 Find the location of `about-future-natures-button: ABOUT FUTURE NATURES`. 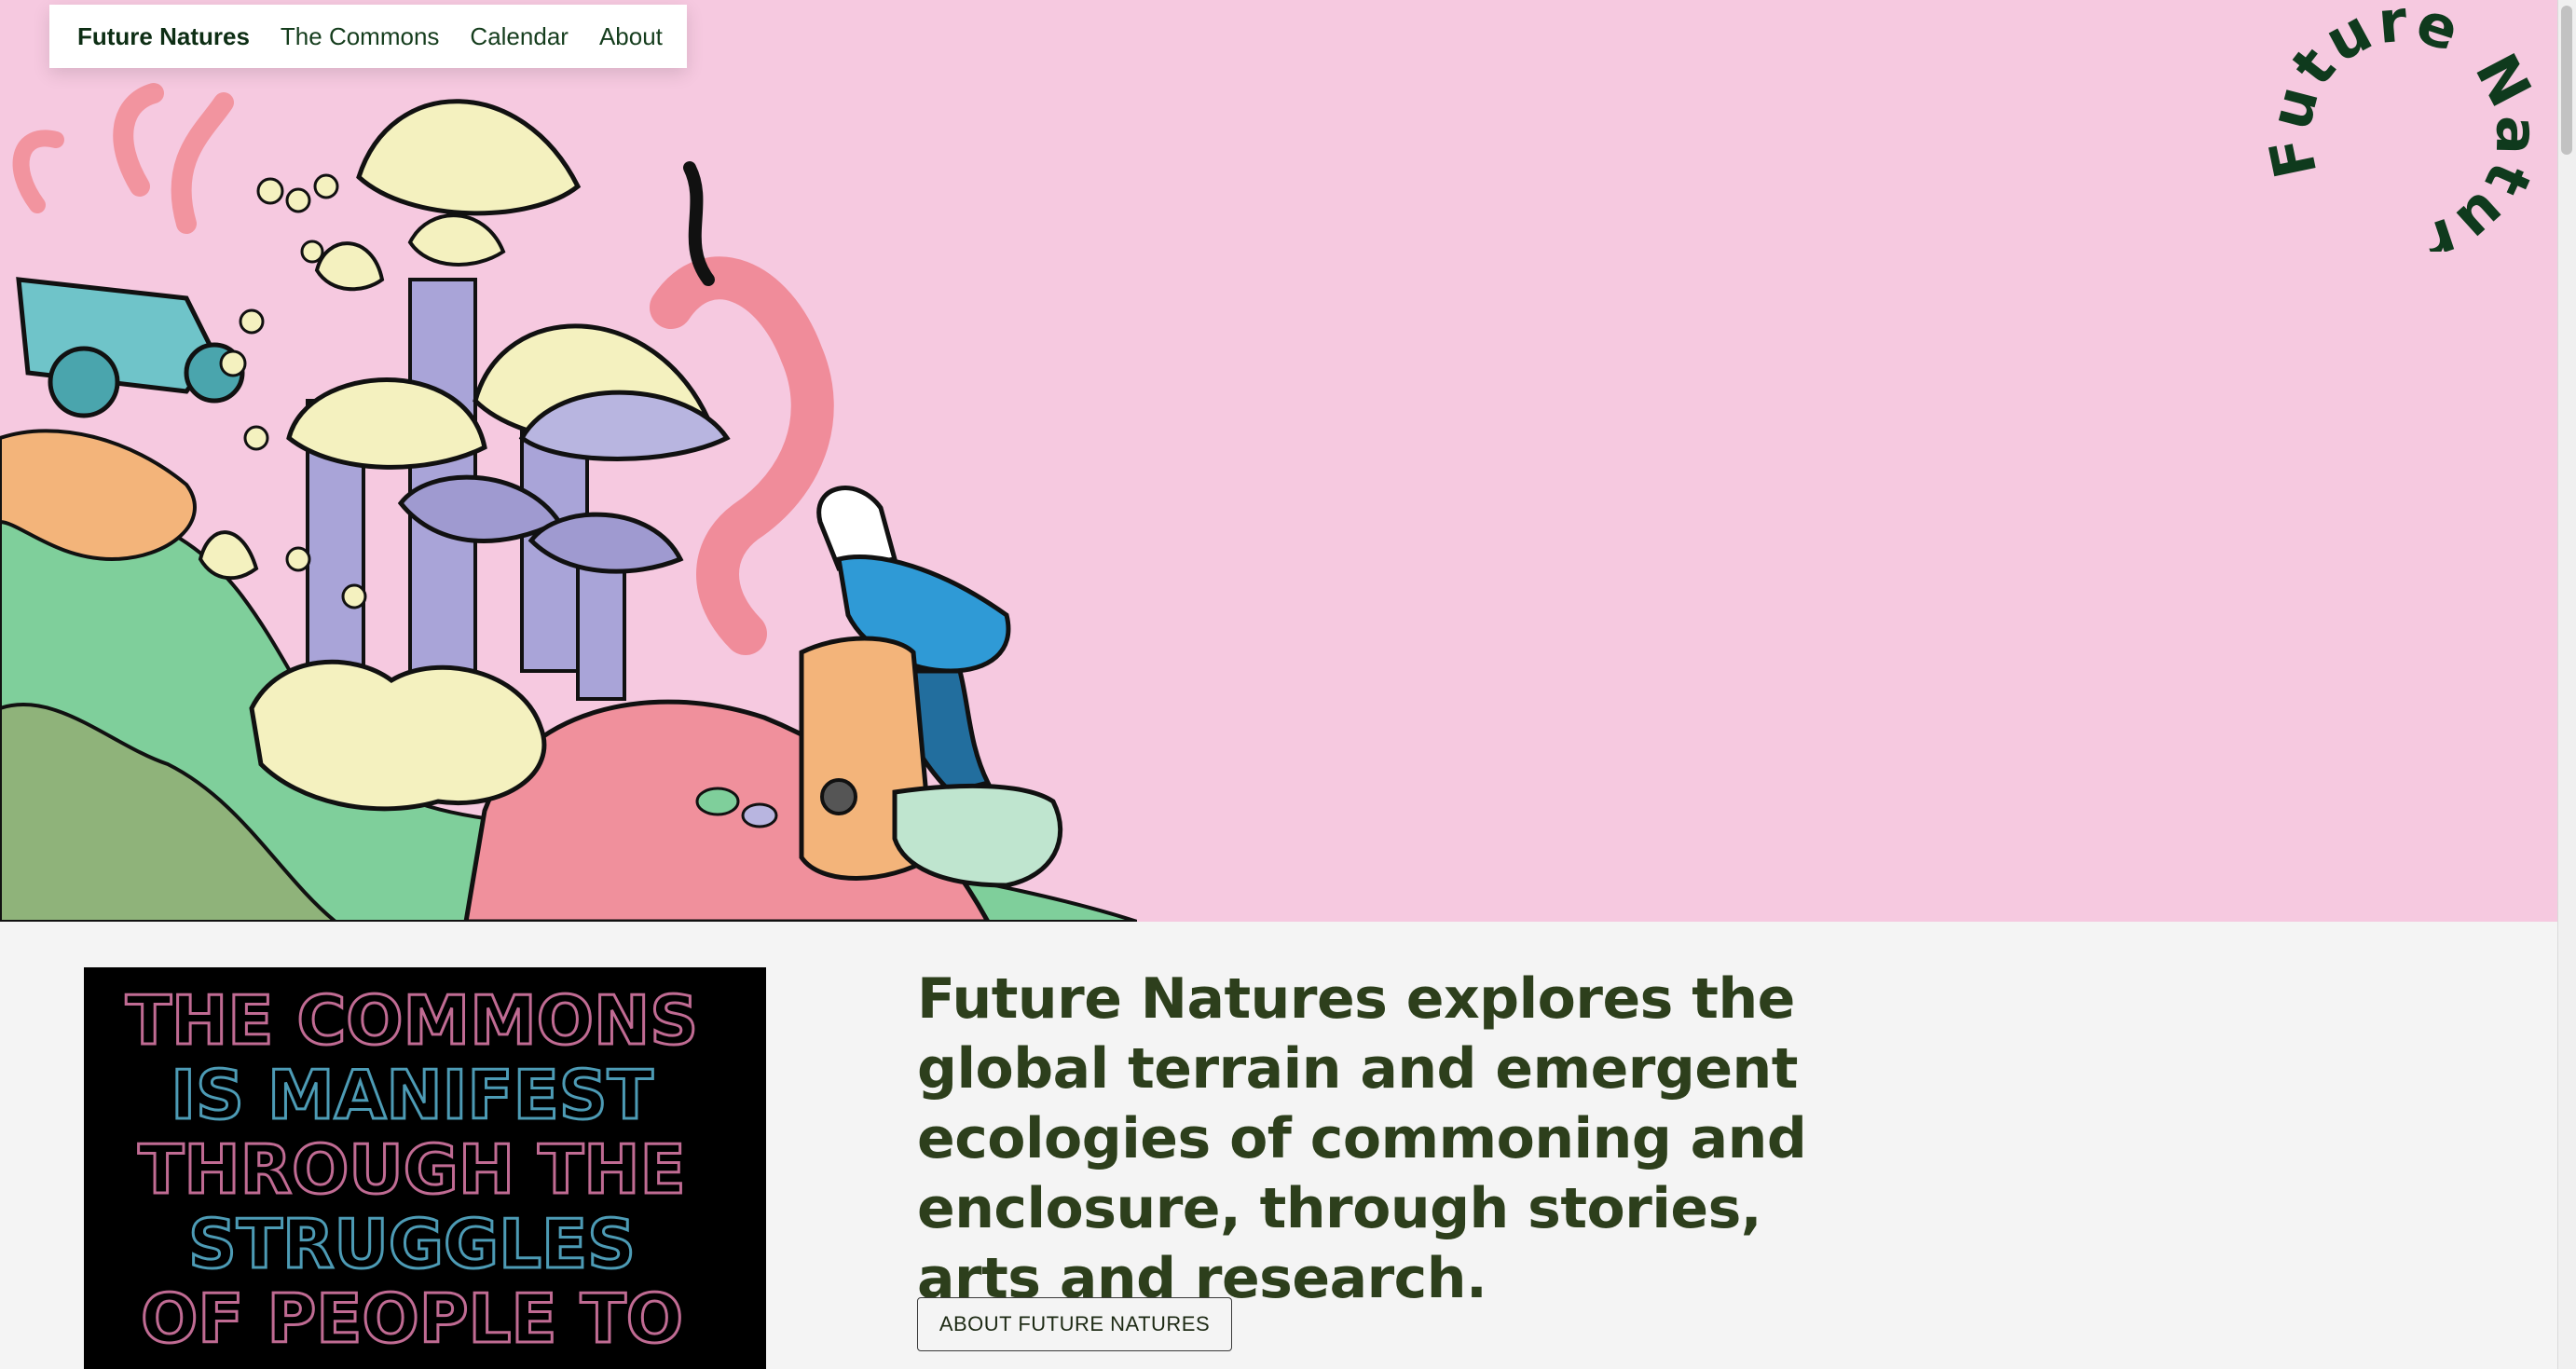

about-future-natures-button: ABOUT FUTURE NATURES is located at coordinates (1074, 1324).